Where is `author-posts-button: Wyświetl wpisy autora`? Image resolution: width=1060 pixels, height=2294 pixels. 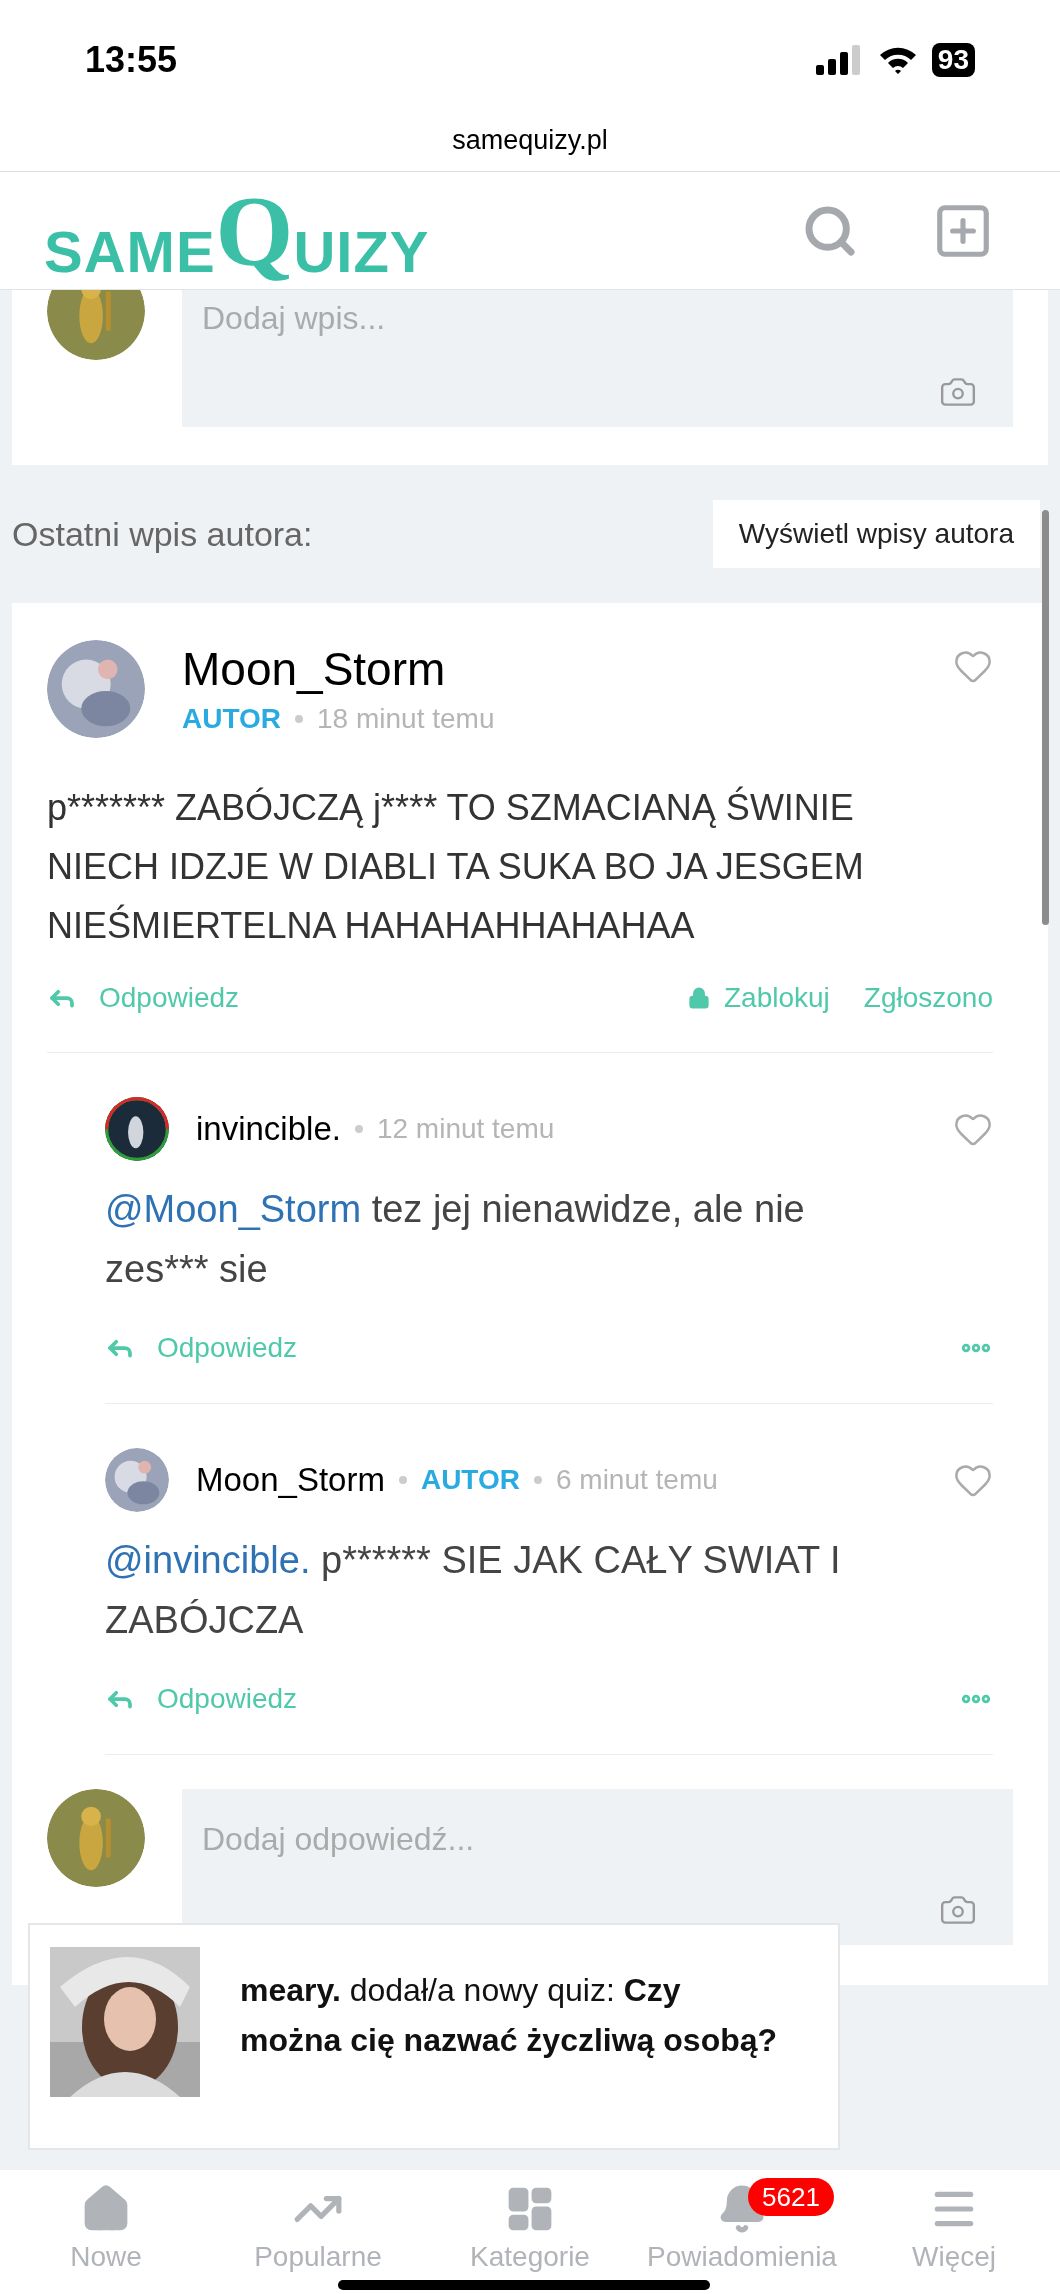
author-posts-button: Wyświetl wpisy autora is located at coordinates (876, 534).